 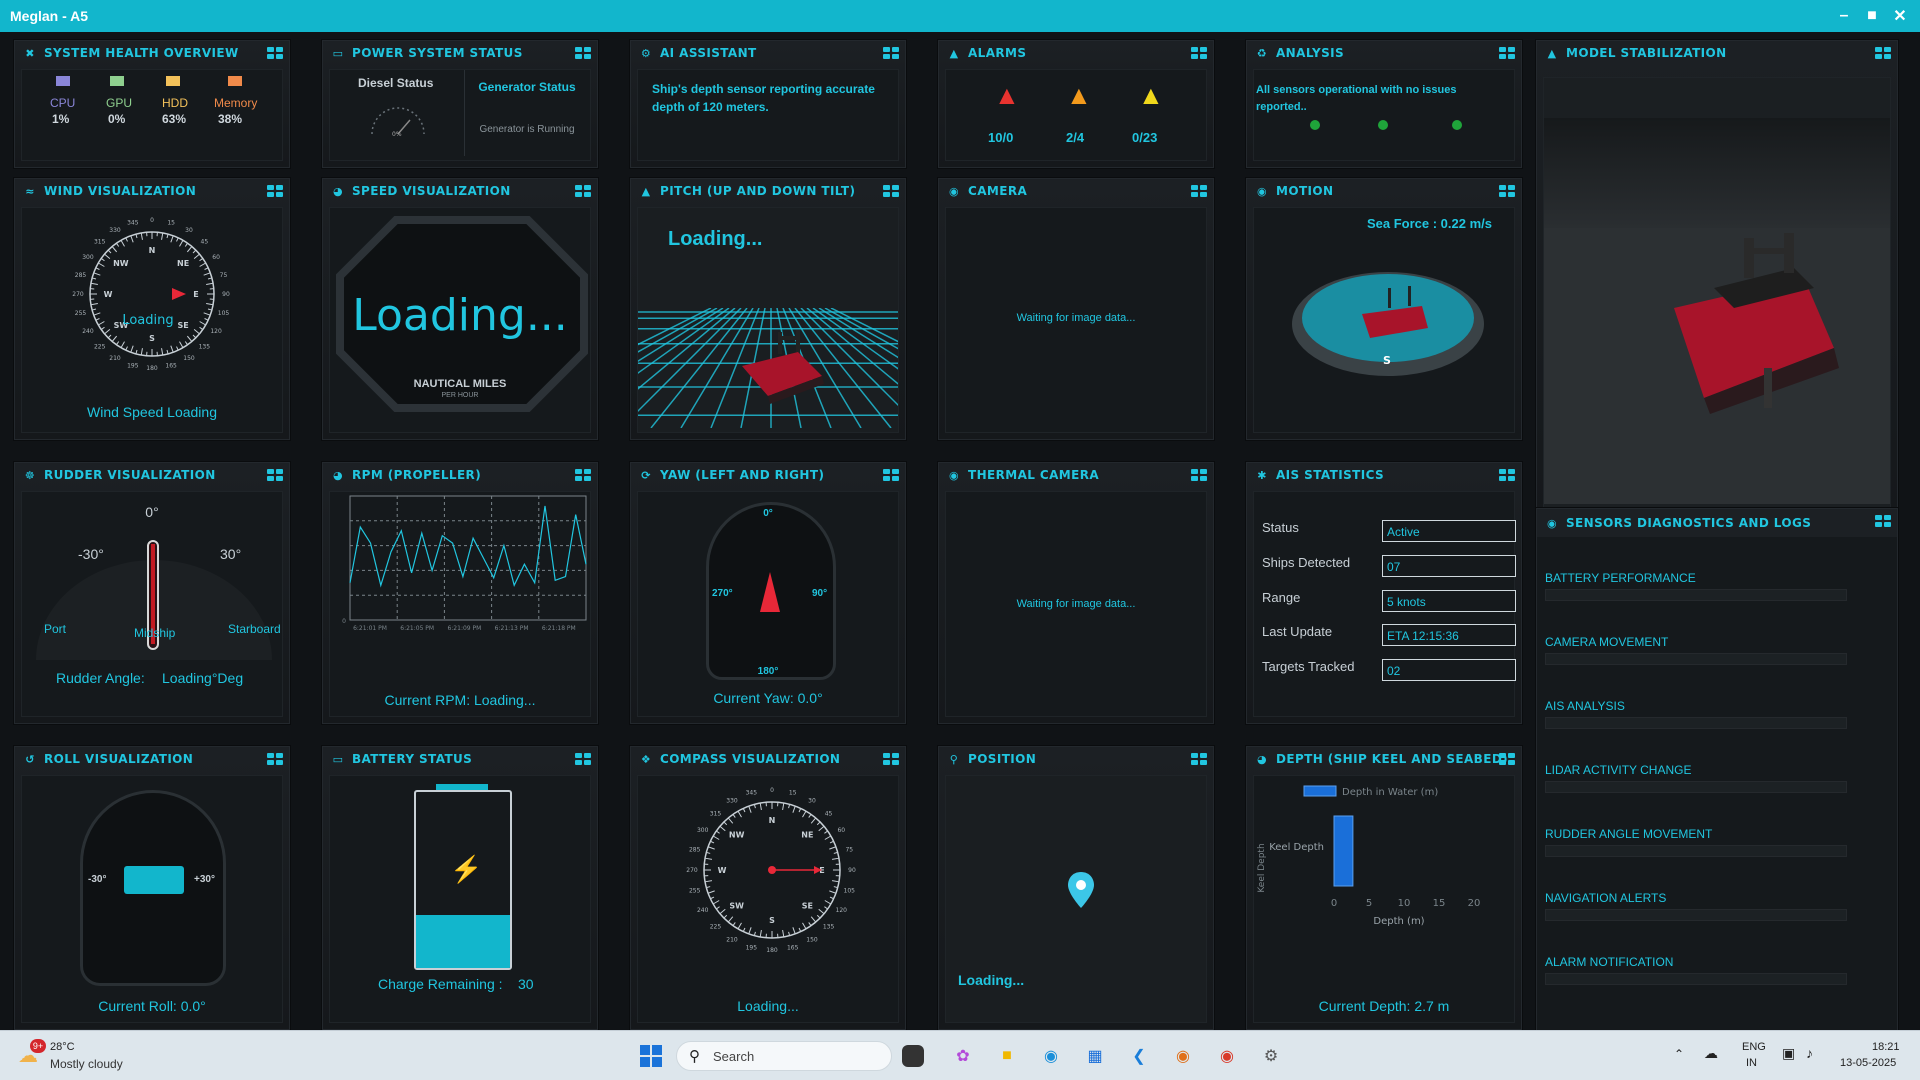 What do you see at coordinates (1754, 1047) in the screenshot?
I see `language-label: ENG` at bounding box center [1754, 1047].